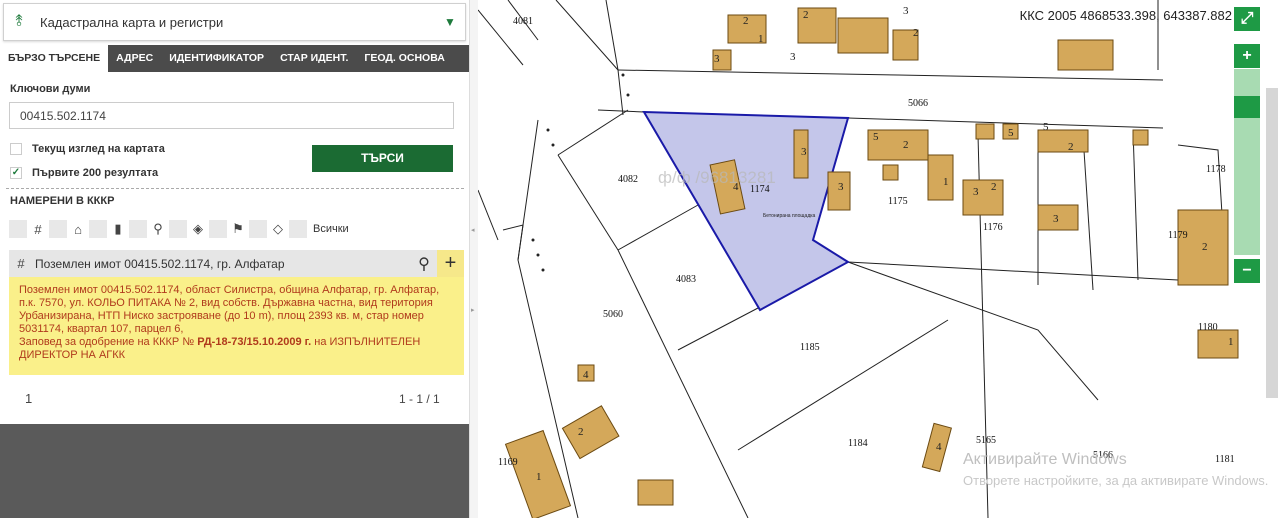 The width and height of the screenshot is (1280, 518). What do you see at coordinates (810, 347) in the screenshot?
I see `parcel-label-1185: 1185` at bounding box center [810, 347].